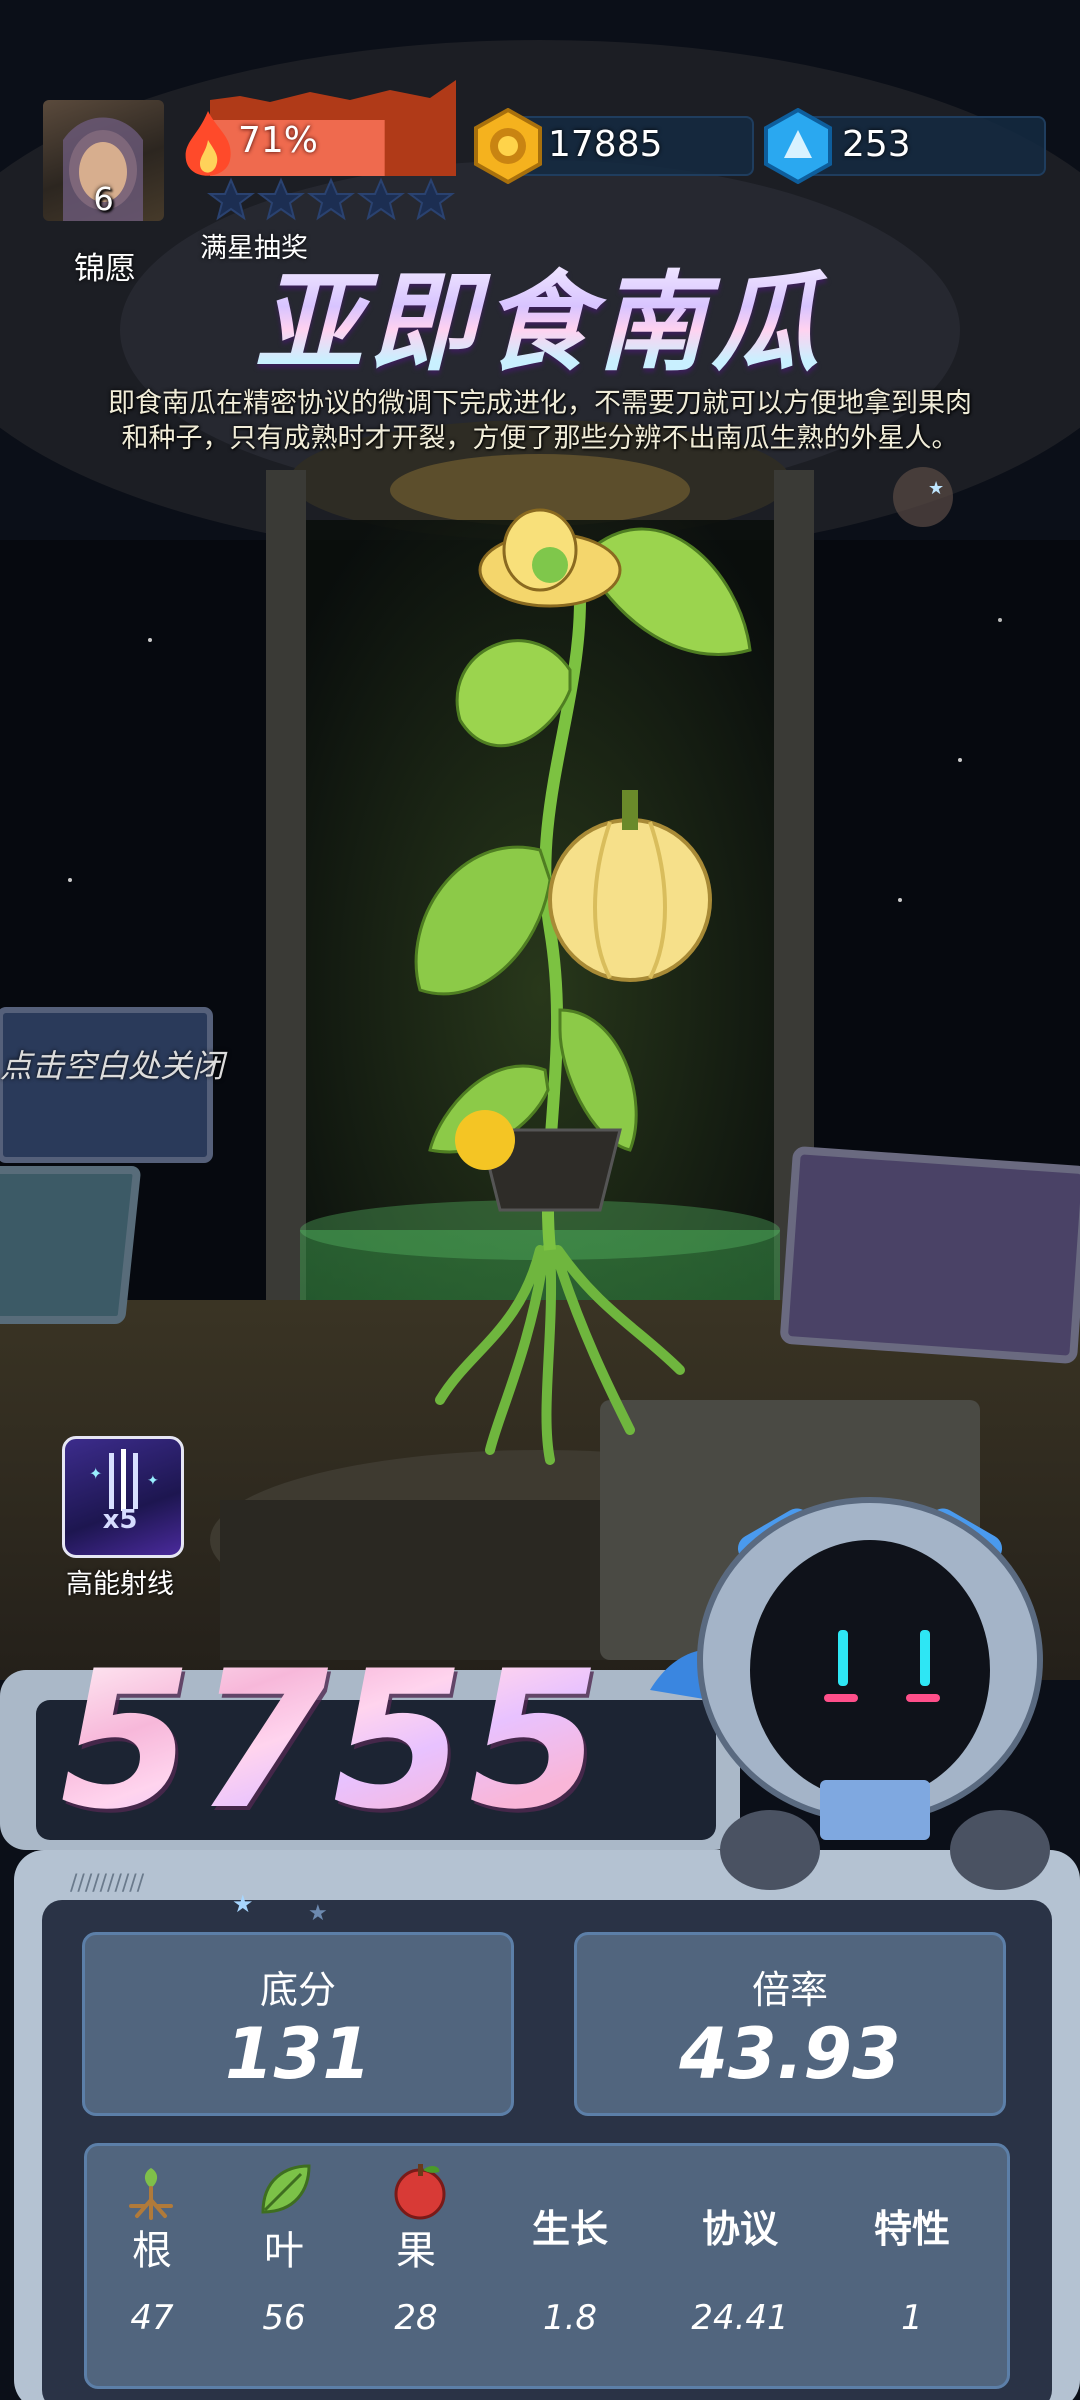 This screenshot has height=2400, width=1080. Describe the element at coordinates (152, 2251) in the screenshot. I see `stat-label: 根` at that location.